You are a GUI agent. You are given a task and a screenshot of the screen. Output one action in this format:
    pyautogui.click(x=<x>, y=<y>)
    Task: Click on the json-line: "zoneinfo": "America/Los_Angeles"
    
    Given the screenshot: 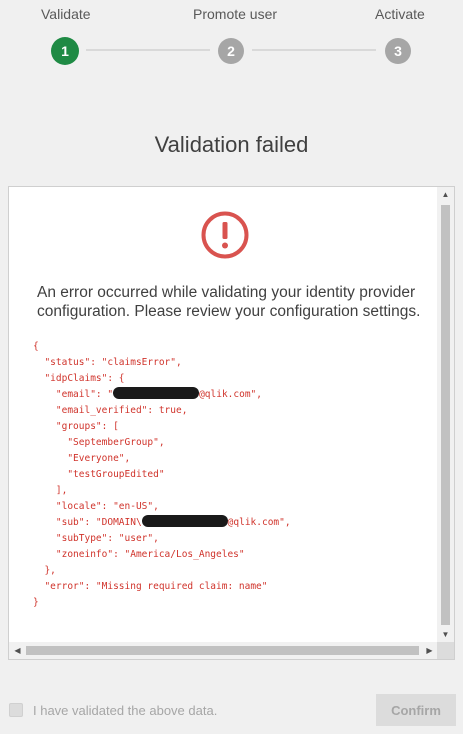 What is the action you would take?
    pyautogui.click(x=139, y=554)
    